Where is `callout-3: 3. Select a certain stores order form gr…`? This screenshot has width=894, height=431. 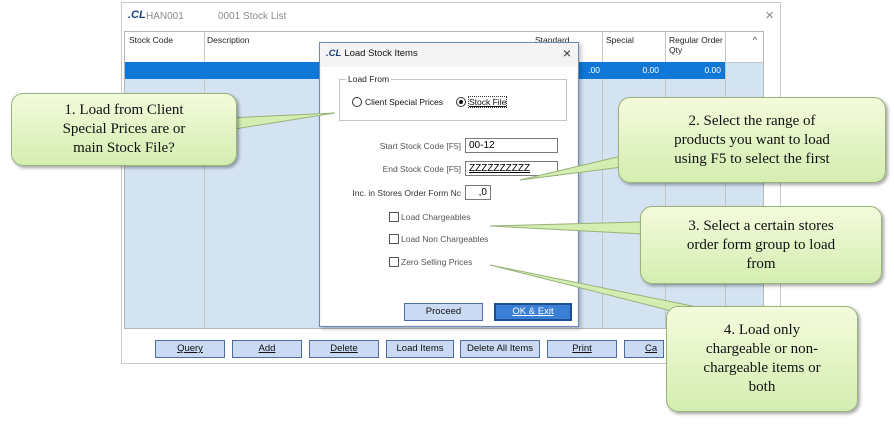
callout-3: 3. Select a certain stores order form gr… is located at coordinates (761, 245).